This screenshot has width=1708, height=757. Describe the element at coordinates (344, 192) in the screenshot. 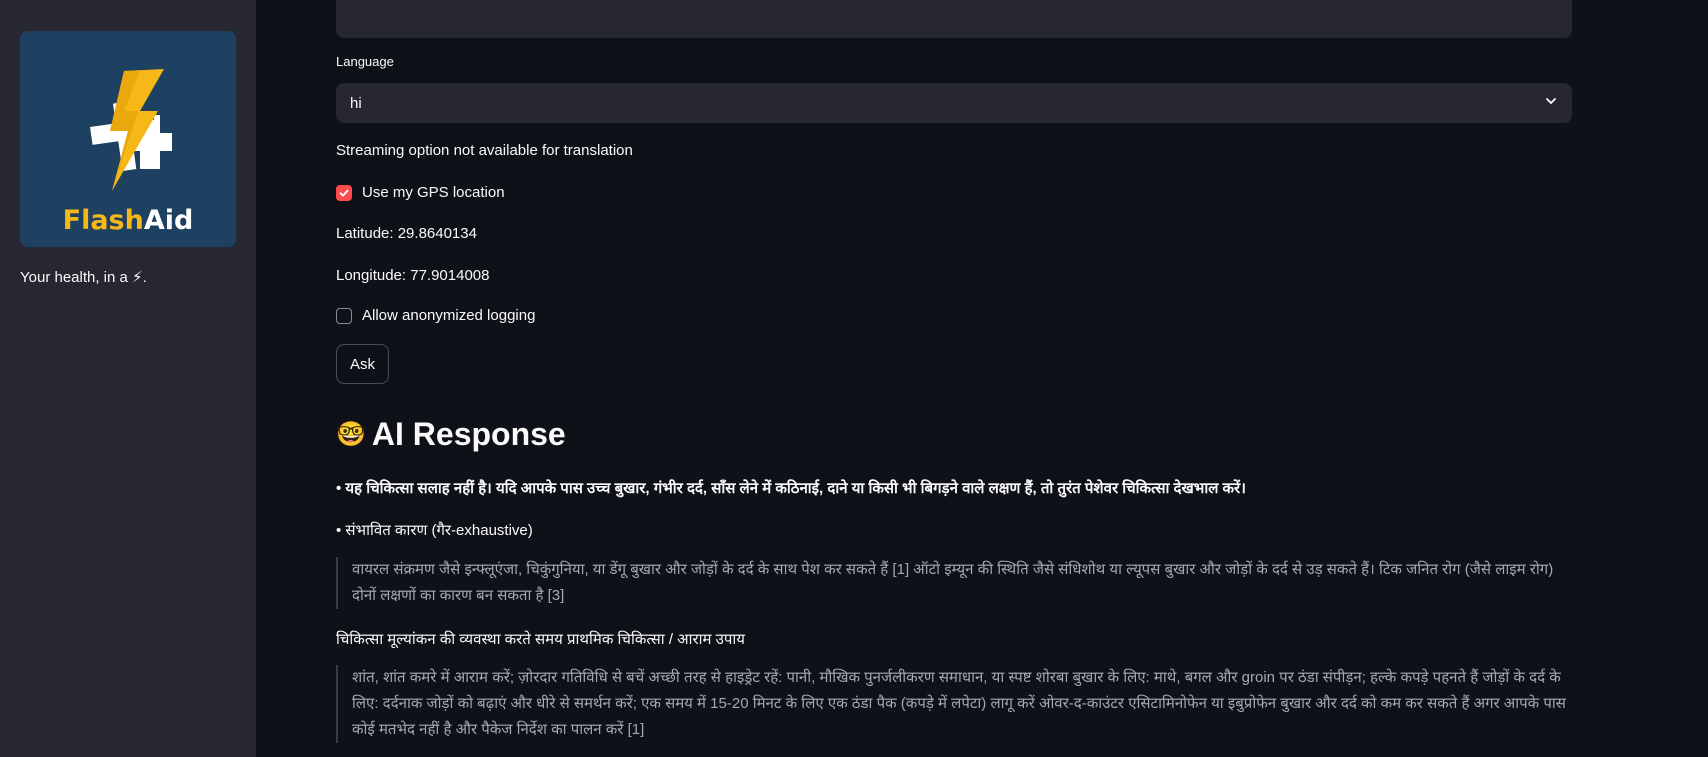

I see `checkbox-checked-icon` at that location.